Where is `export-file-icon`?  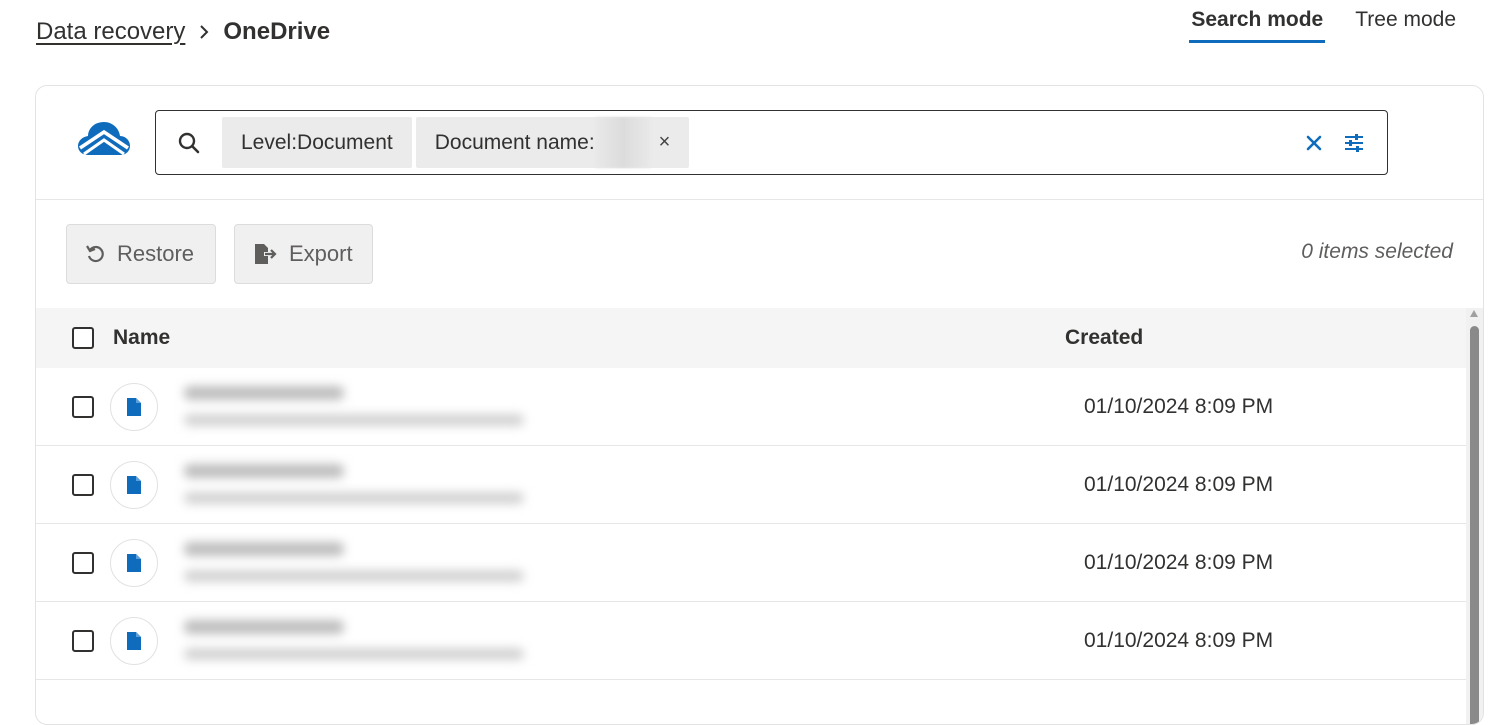 export-file-icon is located at coordinates (266, 254).